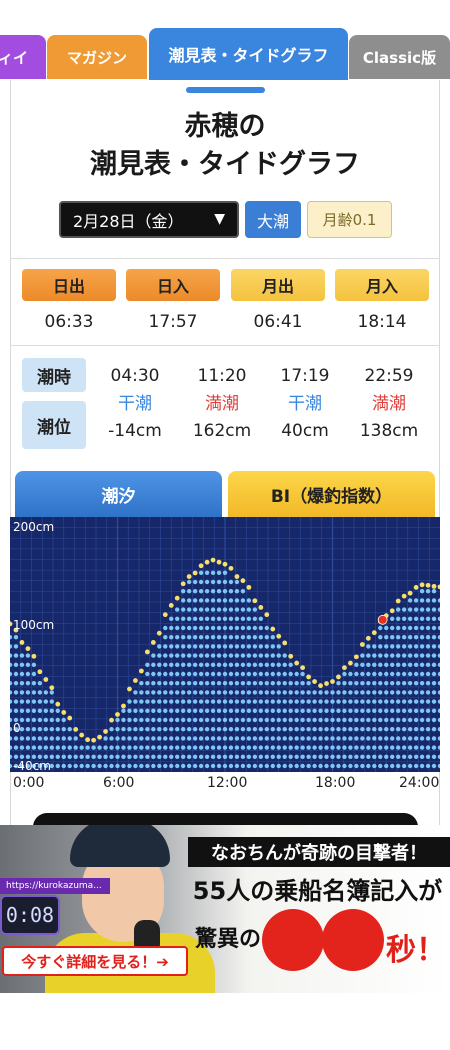 The image size is (450, 1050). I want to click on ad-cta-button: 今すぐ詳細を見る！➔, so click(95, 961).